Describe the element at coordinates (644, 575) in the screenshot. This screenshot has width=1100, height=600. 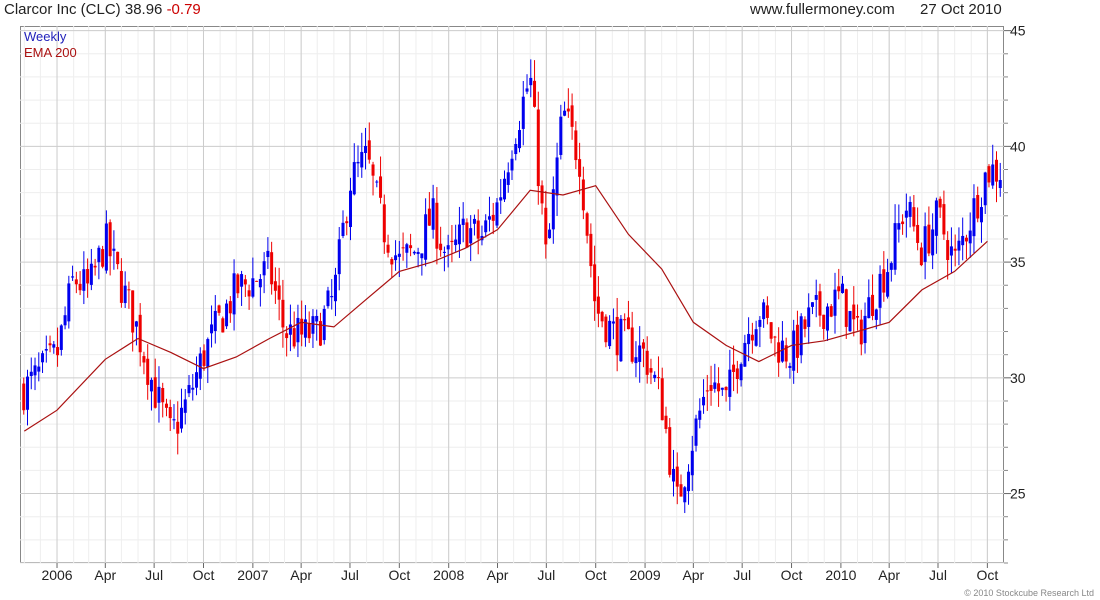
I see `x-tick-label: 2009` at that location.